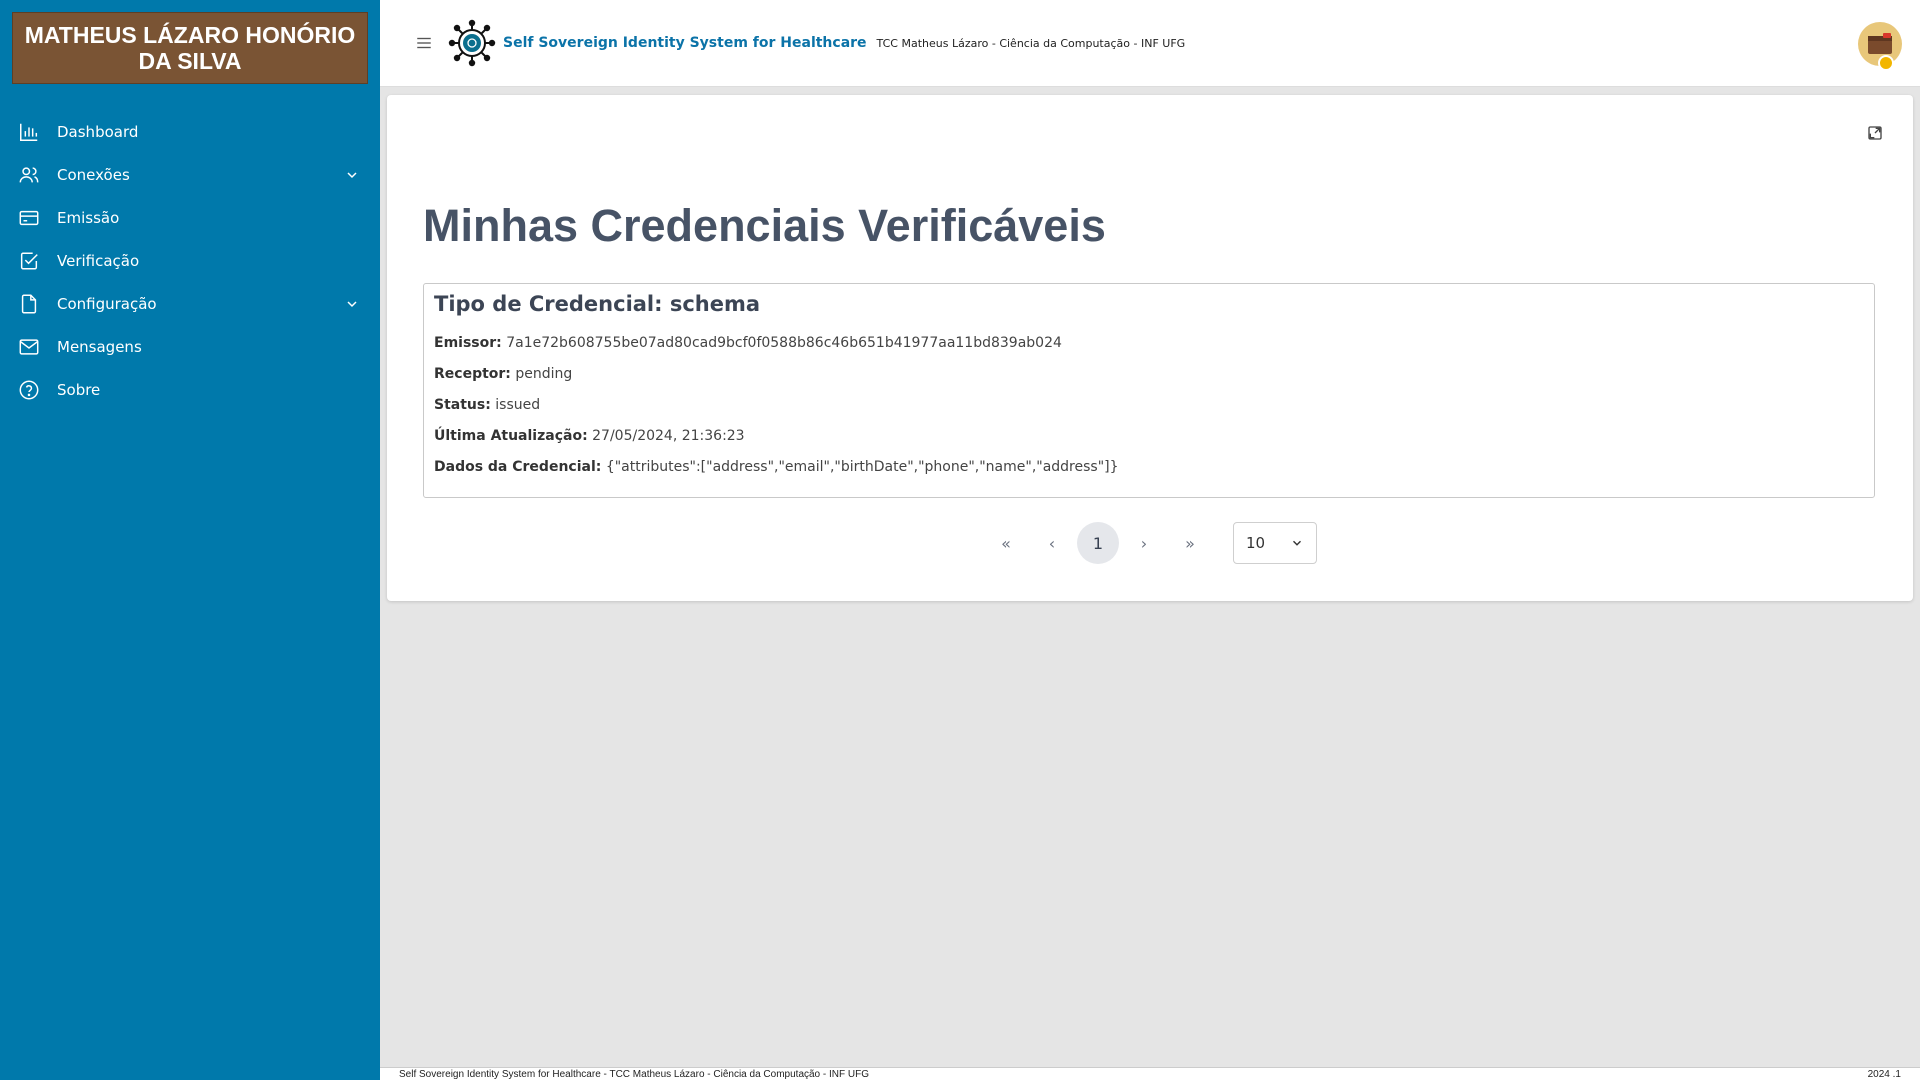  Describe the element at coordinates (764, 225) in the screenshot. I see `page-title: Minhas Credenciais Verificáveis` at that location.